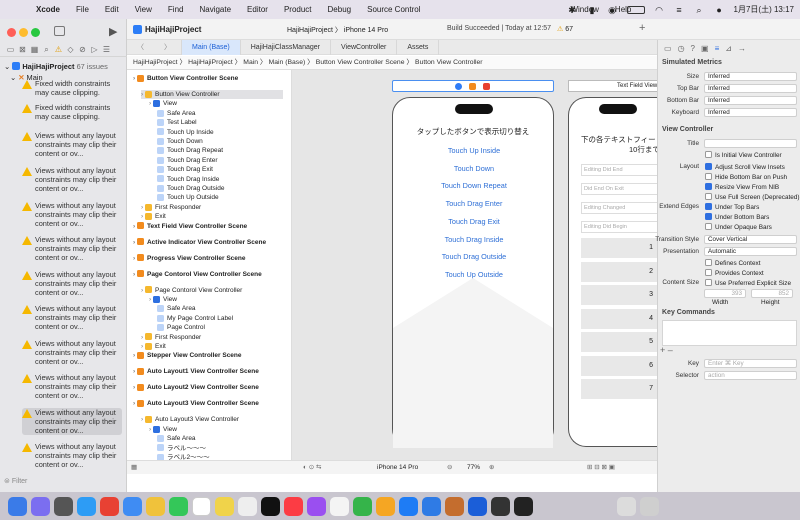 Image resolution: width=800 pixels, height=520 pixels. Describe the element at coordinates (82, 9) in the screenshot. I see `menu-file: File` at that location.